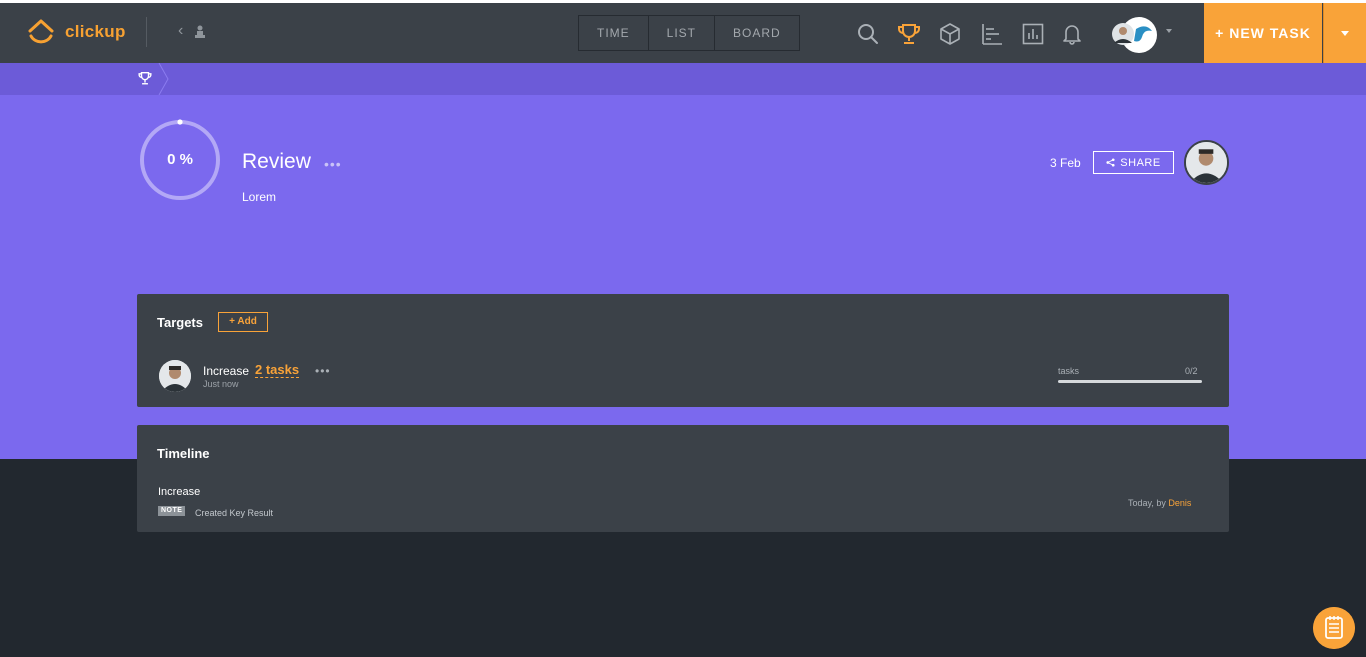  I want to click on view-tab-list: LIST, so click(682, 33).